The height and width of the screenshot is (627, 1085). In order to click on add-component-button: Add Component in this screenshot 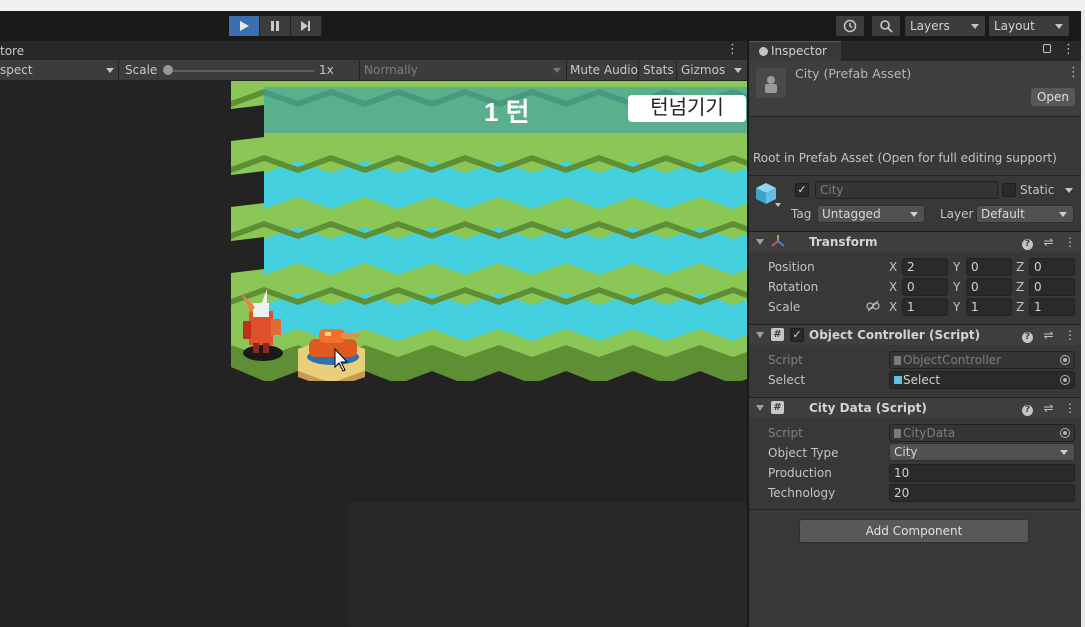, I will do `click(914, 531)`.